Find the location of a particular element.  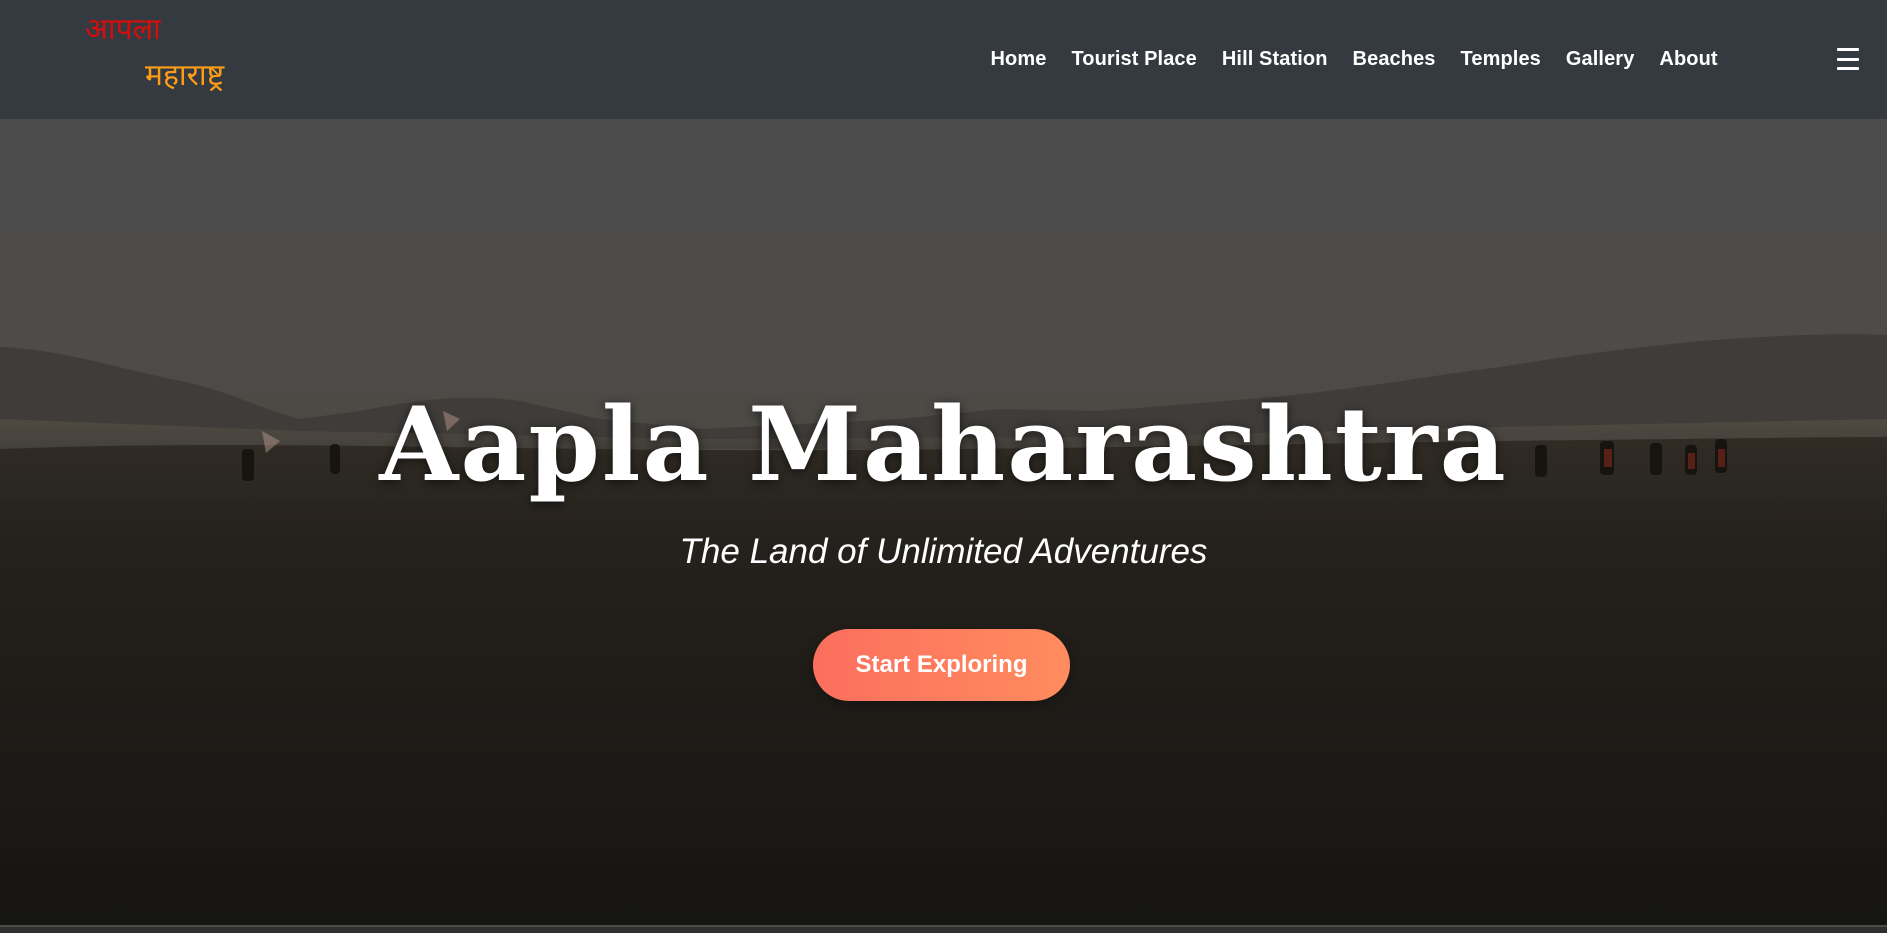

nav-link-beaches: Beaches is located at coordinates (1394, 59).